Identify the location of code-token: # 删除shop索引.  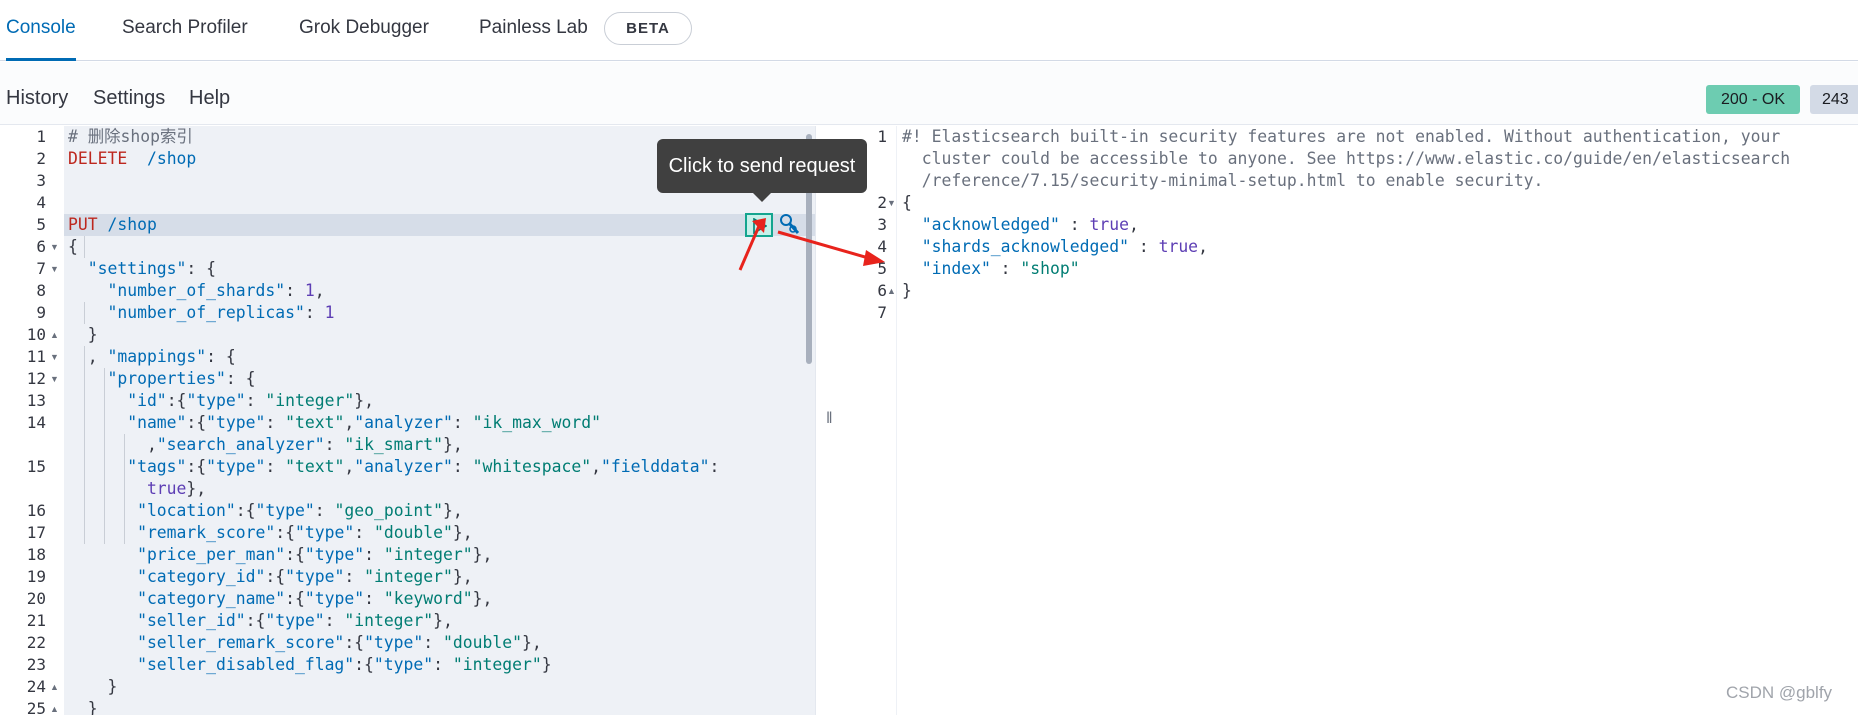
(130, 136).